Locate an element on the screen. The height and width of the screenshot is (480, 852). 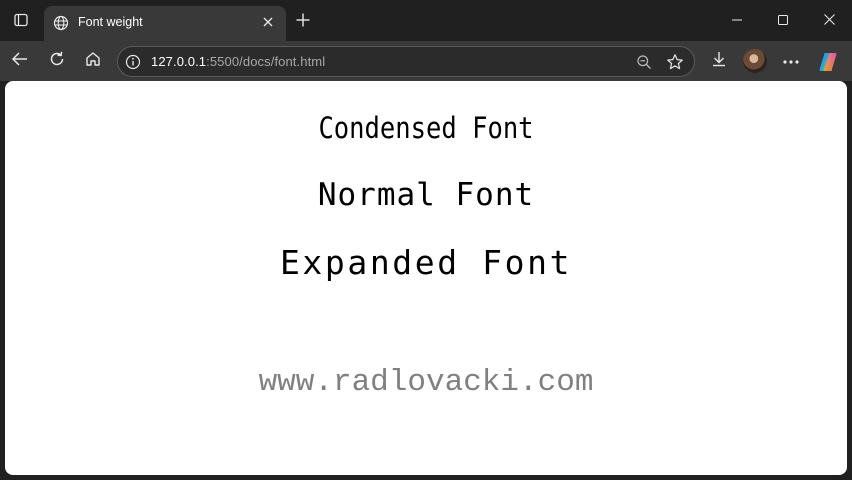
more-icon is located at coordinates (791, 61).